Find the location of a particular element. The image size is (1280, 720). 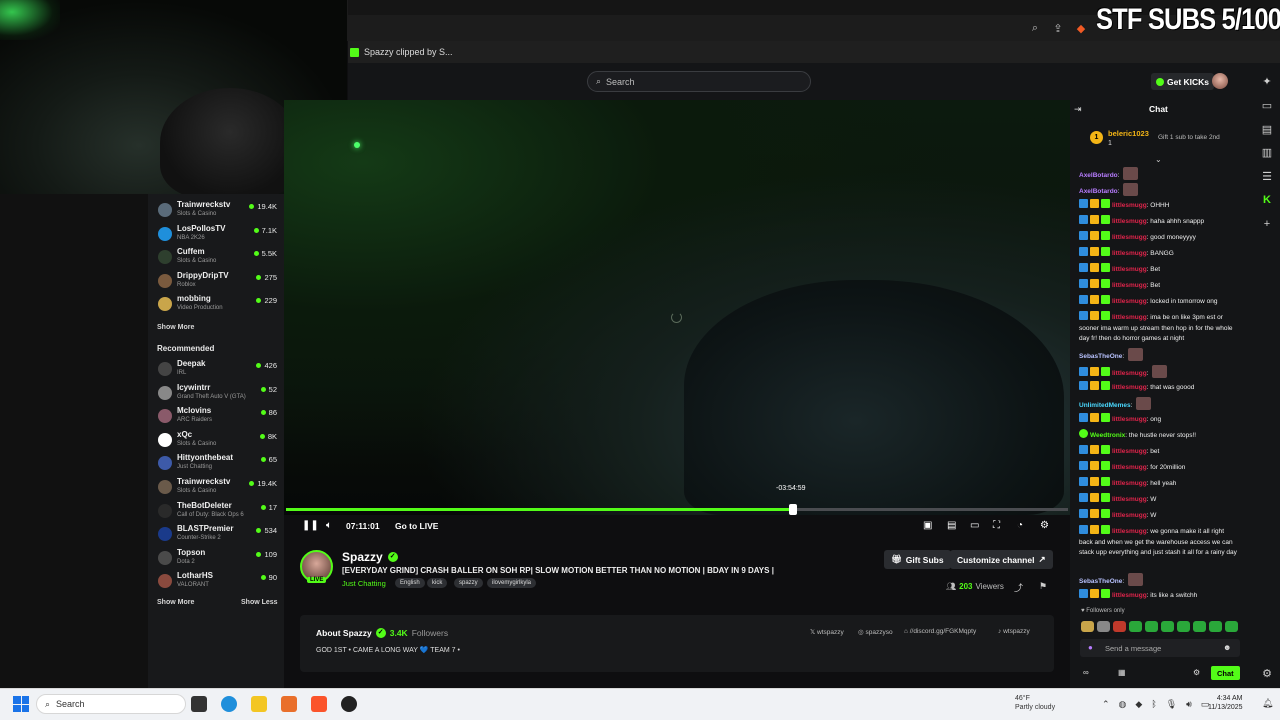

seek-handle is located at coordinates (792, 509).